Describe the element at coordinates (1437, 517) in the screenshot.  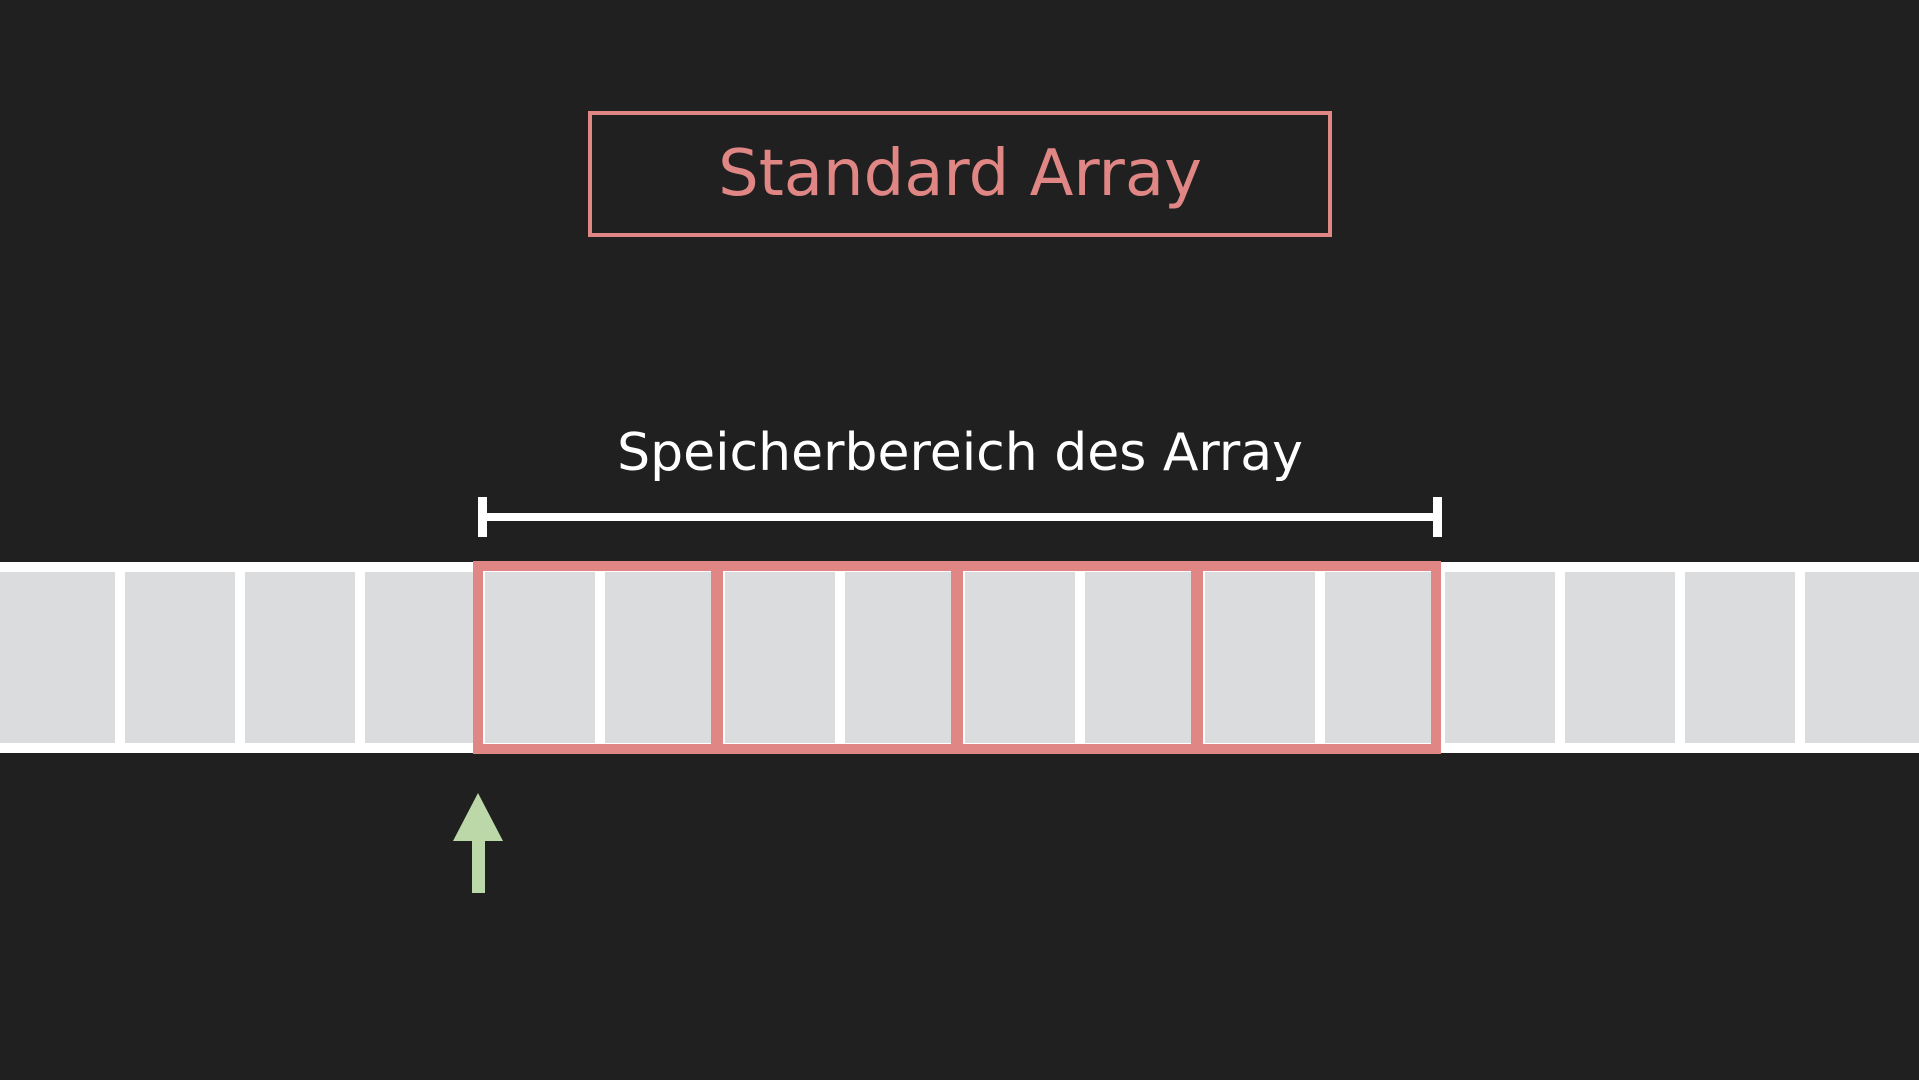
I see `range-bracket-right-cap` at that location.